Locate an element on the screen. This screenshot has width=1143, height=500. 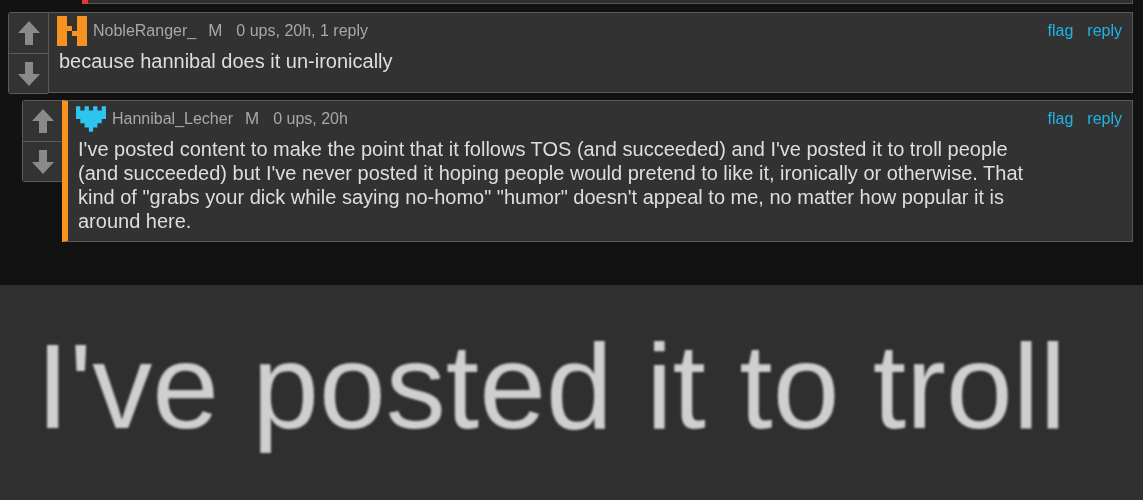
comment-meta: 0 ups, 20h, 1 reply is located at coordinates (302, 31).